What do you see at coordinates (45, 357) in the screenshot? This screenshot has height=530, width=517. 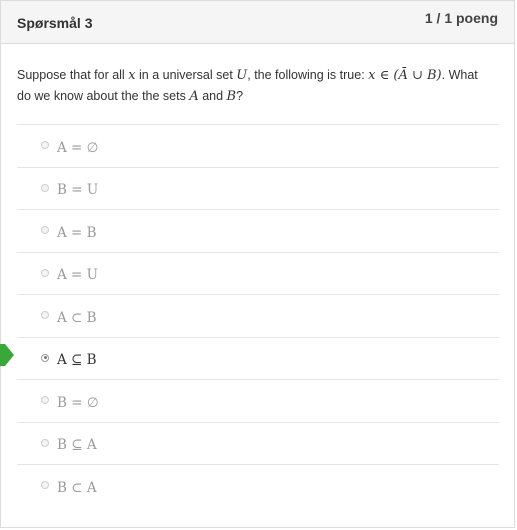 I see `radio-button-checked` at bounding box center [45, 357].